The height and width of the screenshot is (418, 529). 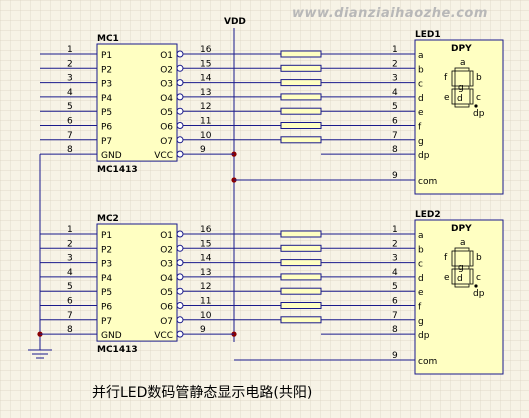 What do you see at coordinates (106, 322) in the screenshot?
I see `pin-label: P7` at bounding box center [106, 322].